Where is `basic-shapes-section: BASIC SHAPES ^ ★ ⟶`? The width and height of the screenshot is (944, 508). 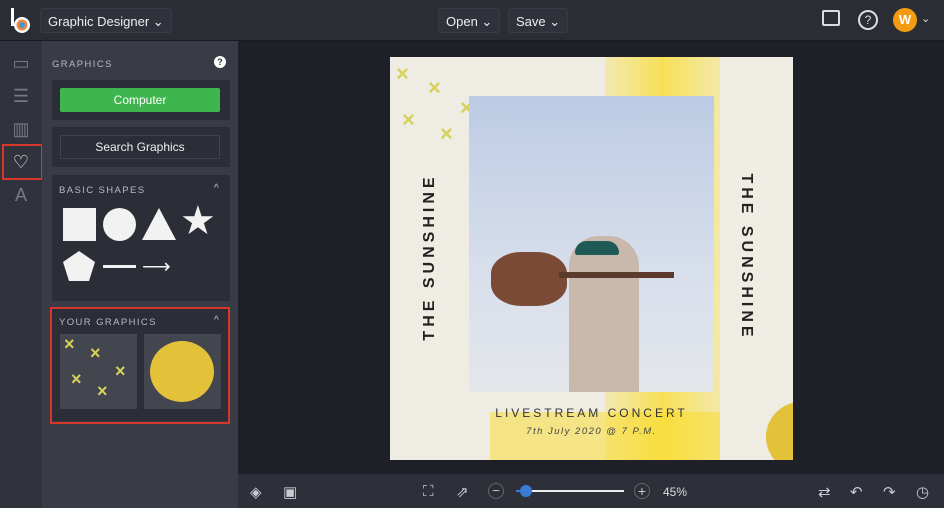
basic-shapes-section: BASIC SHAPES ^ ★ ⟶ is located at coordinates (141, 238).